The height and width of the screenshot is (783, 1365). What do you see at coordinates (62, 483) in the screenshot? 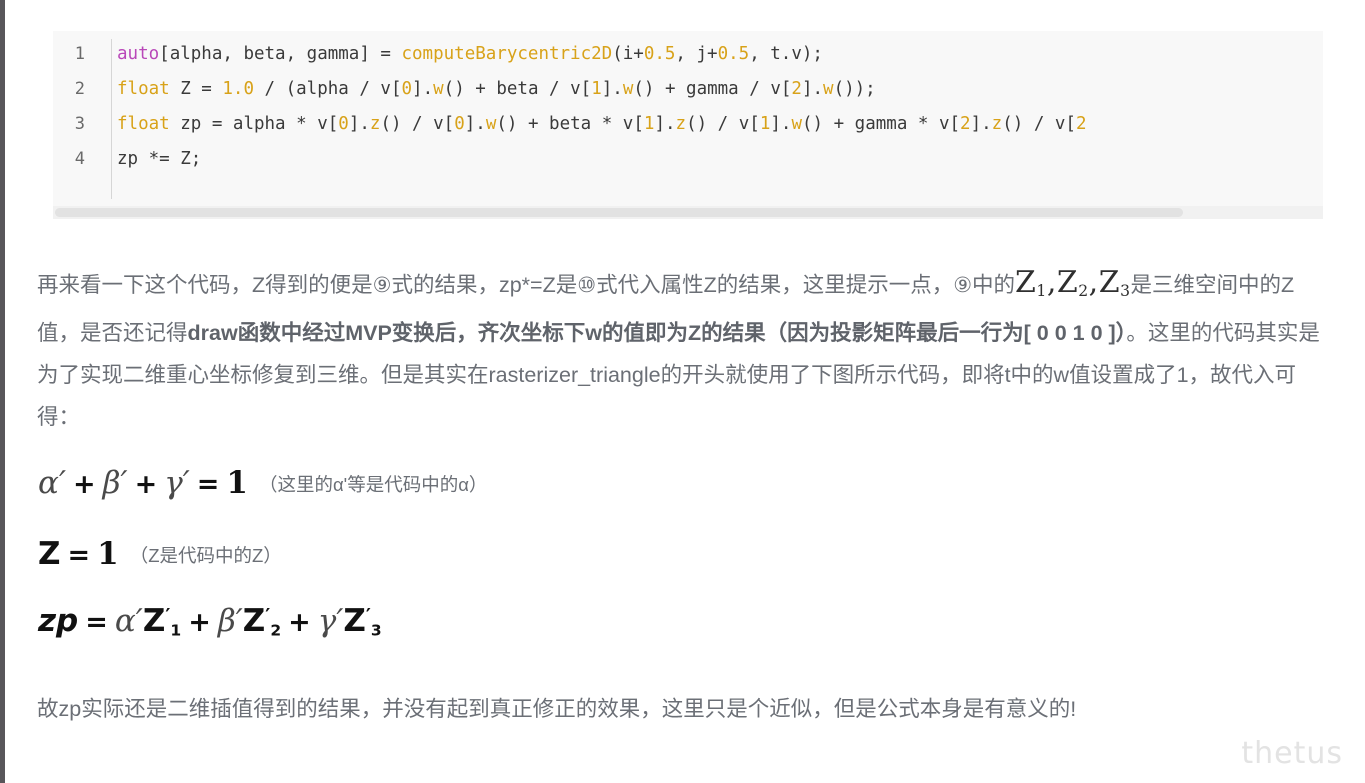
I see `prime-1: ′` at bounding box center [62, 483].